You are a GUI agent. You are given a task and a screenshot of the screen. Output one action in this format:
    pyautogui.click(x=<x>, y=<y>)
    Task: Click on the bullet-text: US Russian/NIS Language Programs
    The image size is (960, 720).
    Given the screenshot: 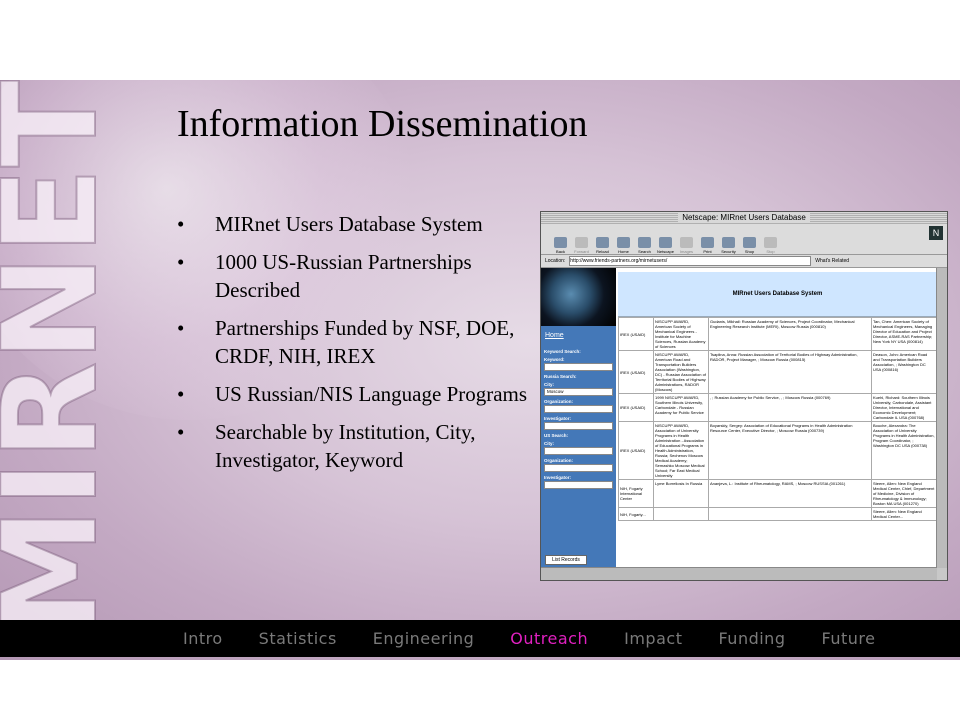 What is the action you would take?
    pyautogui.click(x=371, y=394)
    